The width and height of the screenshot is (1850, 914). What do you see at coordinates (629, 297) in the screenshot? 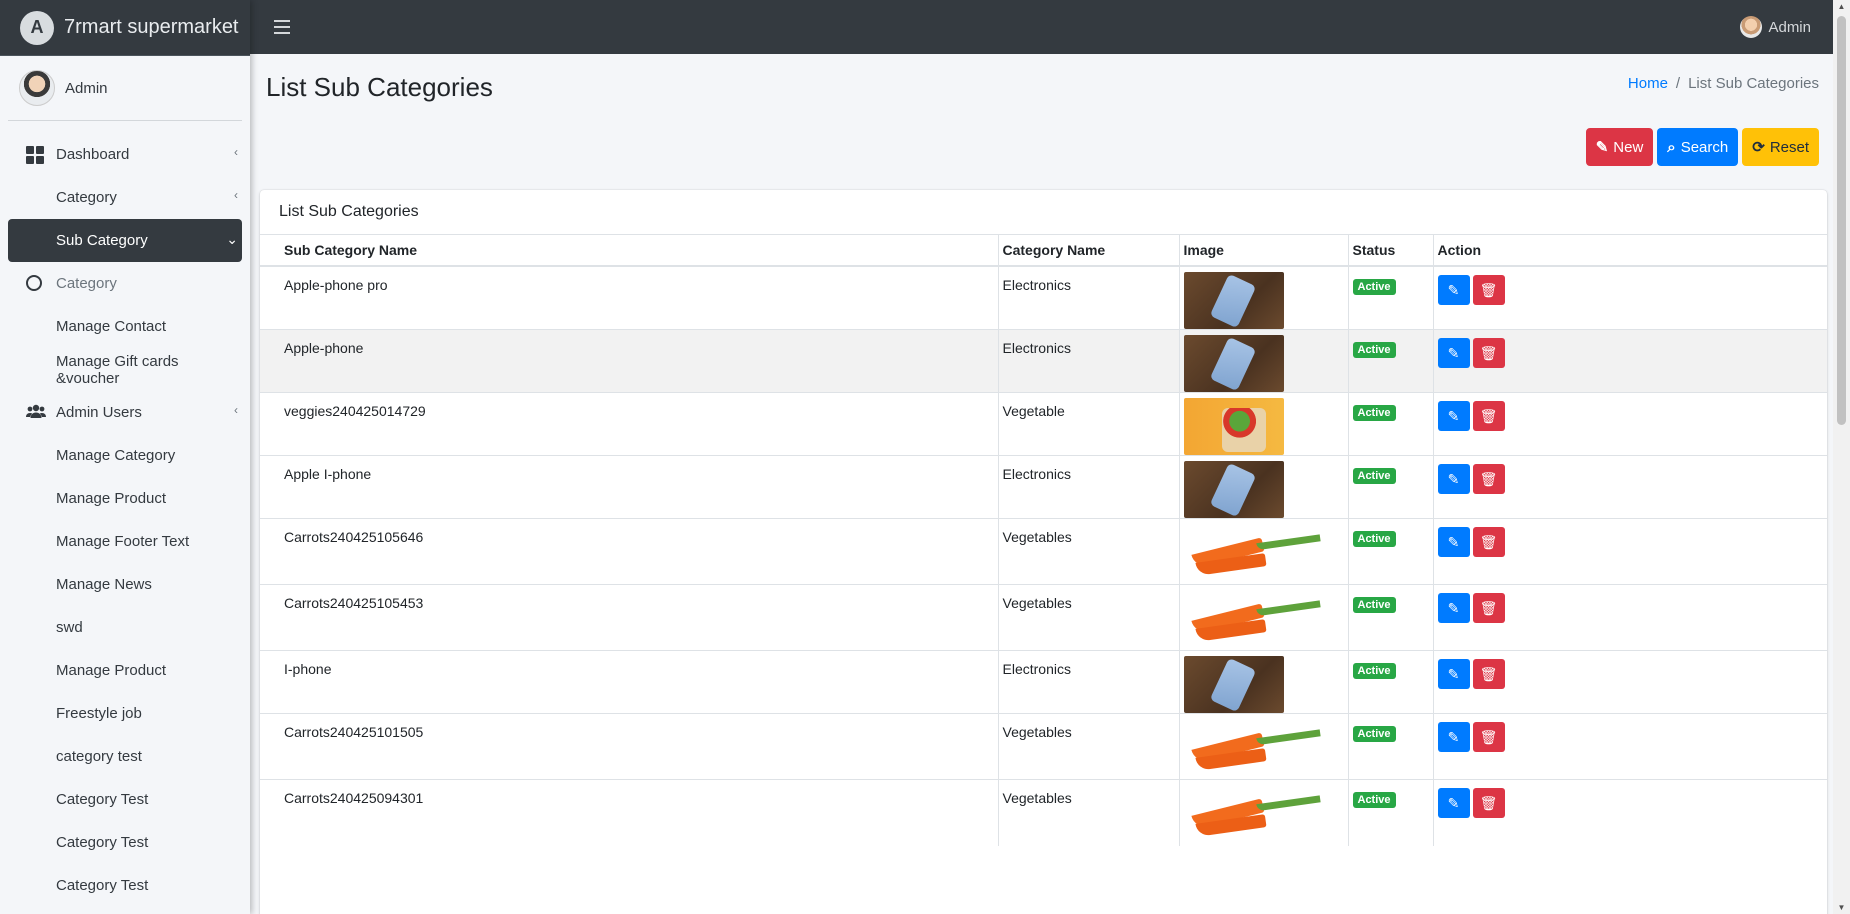
I see `cell-sub-category-name: Apple-phone pro` at bounding box center [629, 297].